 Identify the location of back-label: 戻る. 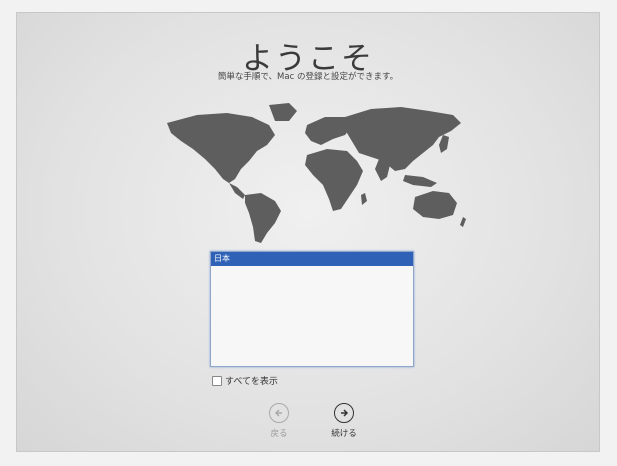
(279, 434).